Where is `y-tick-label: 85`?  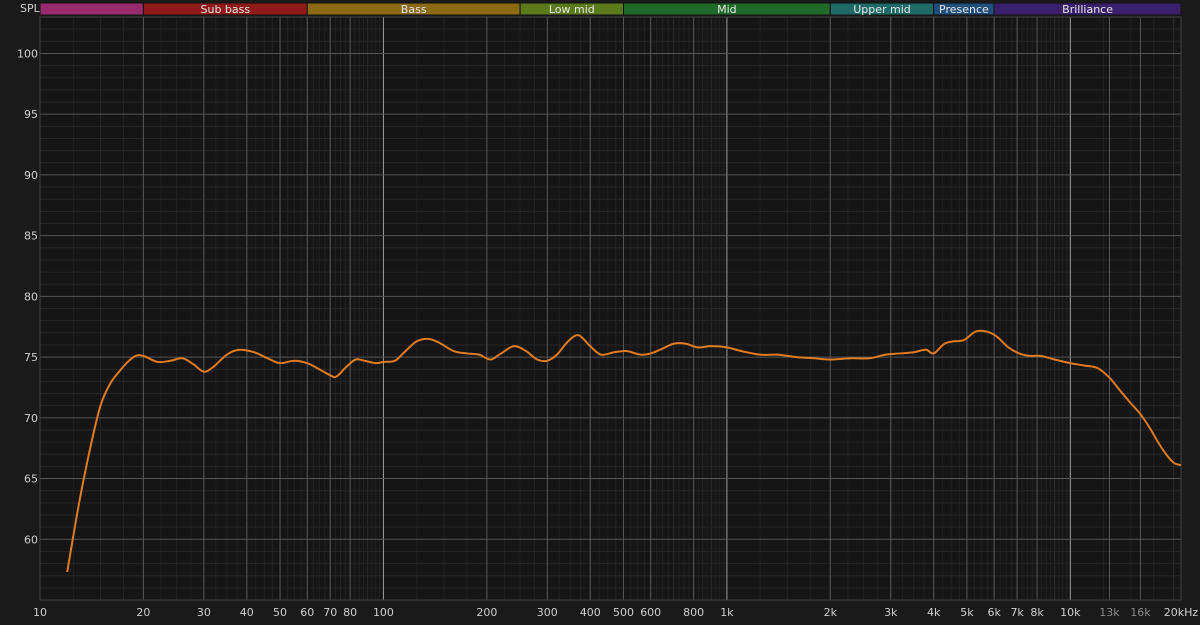 y-tick-label: 85 is located at coordinates (31, 236).